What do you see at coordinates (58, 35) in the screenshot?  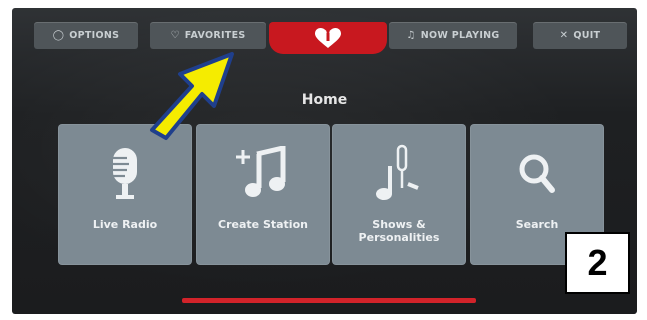 I see `radio-circle-icon: ◯` at bounding box center [58, 35].